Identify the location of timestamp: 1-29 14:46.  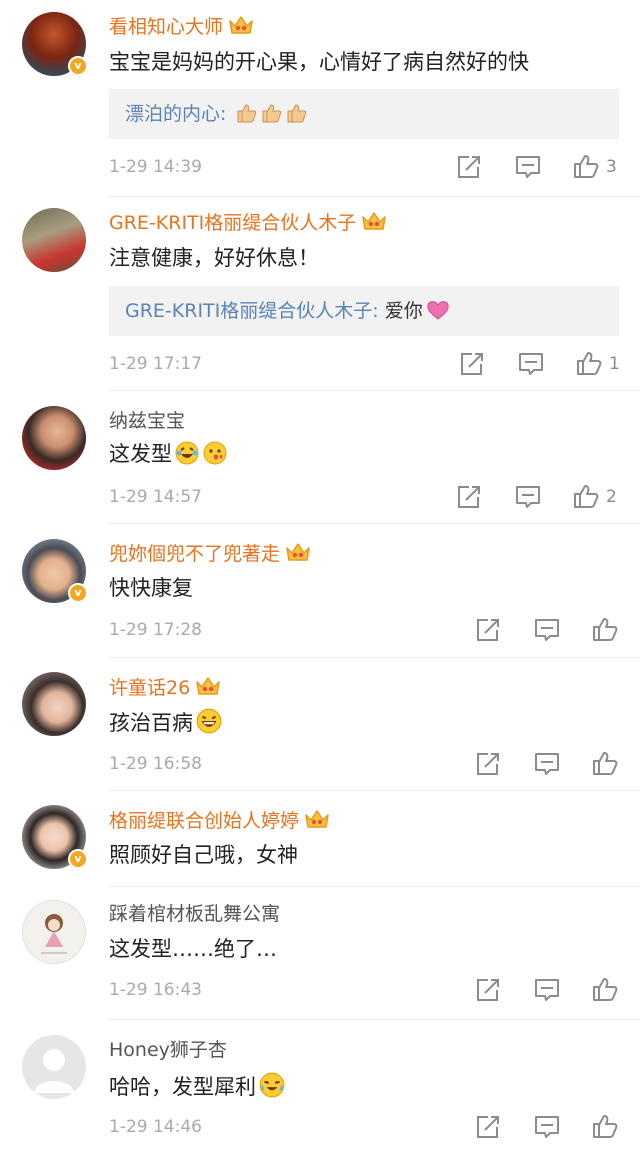
(155, 1127).